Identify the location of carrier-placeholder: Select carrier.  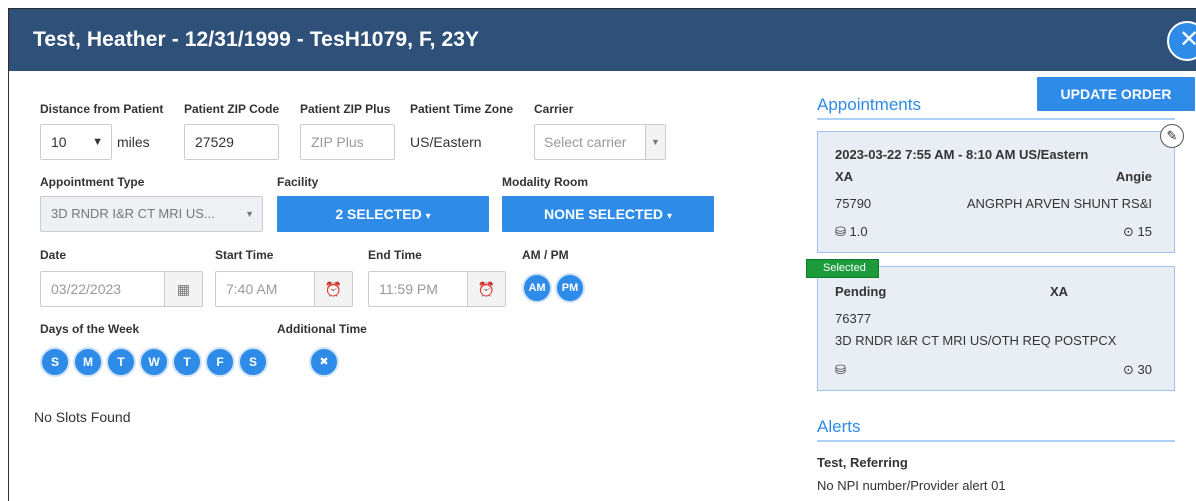
(585, 142).